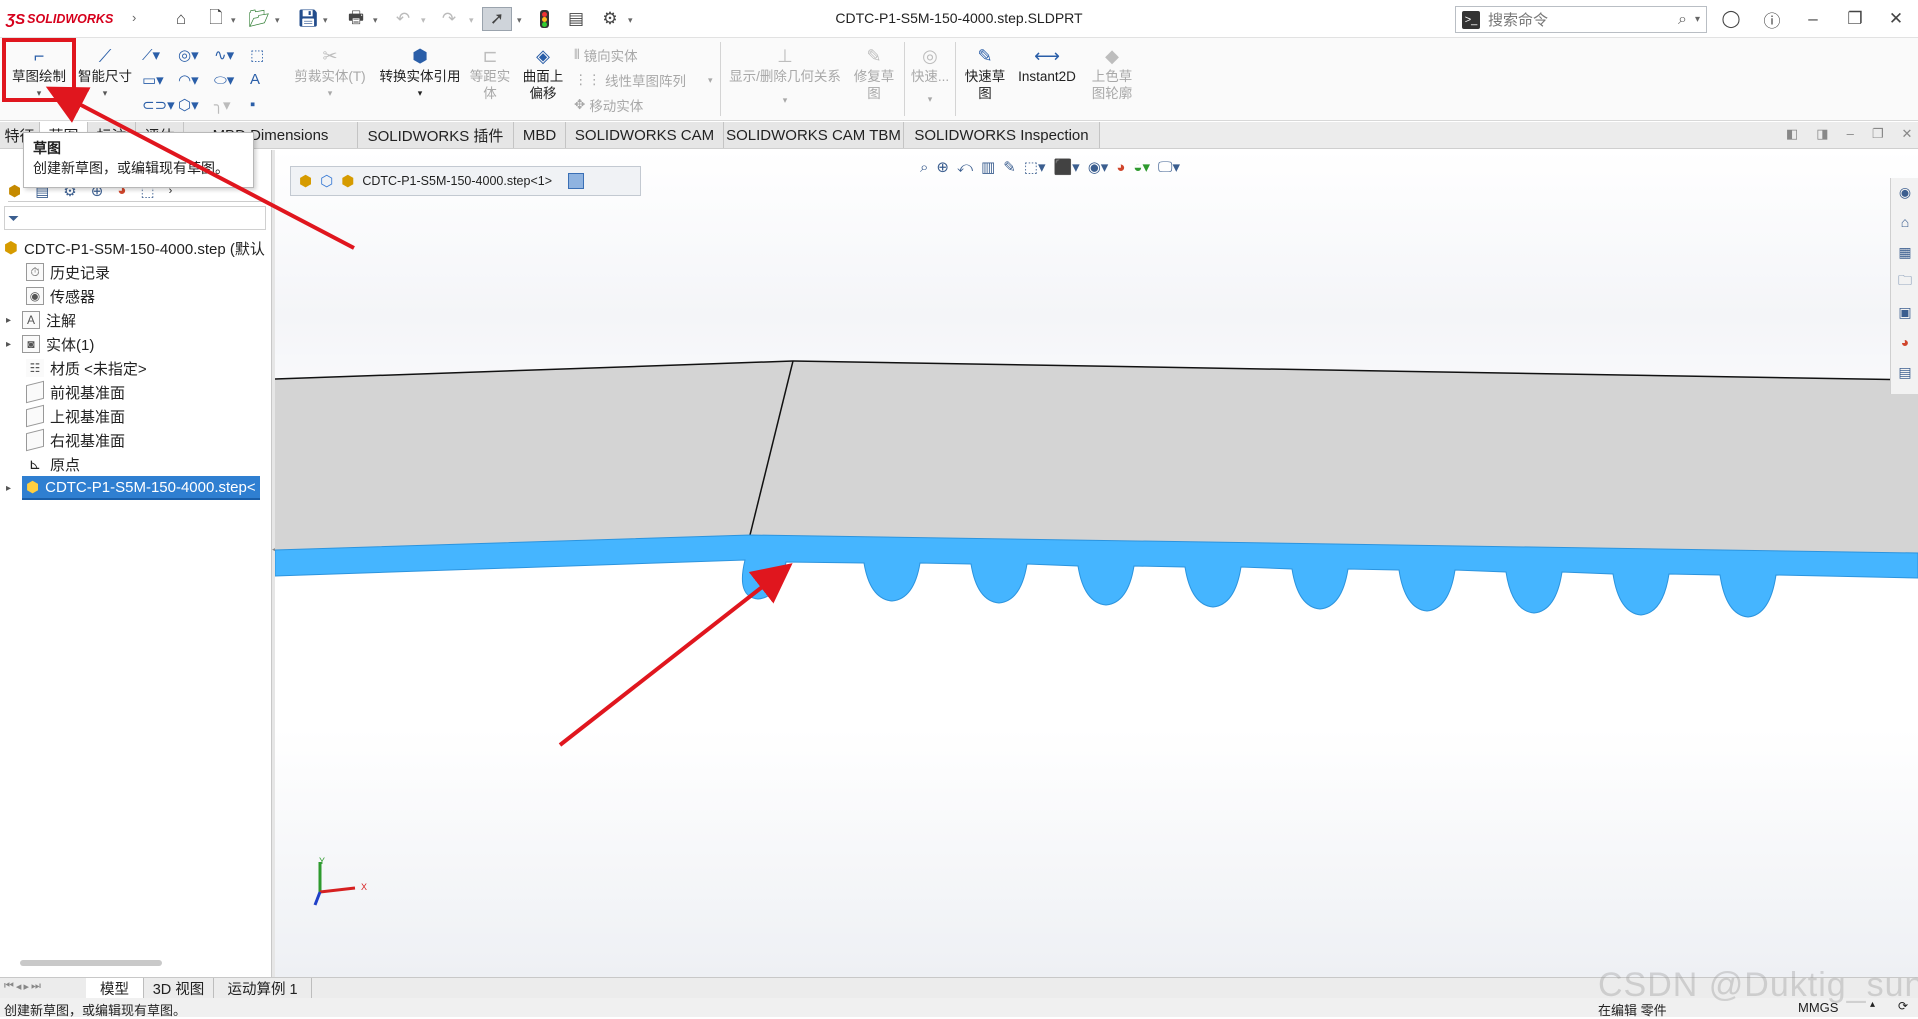  I want to click on new-document-icon: 🗋, so click(216, 19).